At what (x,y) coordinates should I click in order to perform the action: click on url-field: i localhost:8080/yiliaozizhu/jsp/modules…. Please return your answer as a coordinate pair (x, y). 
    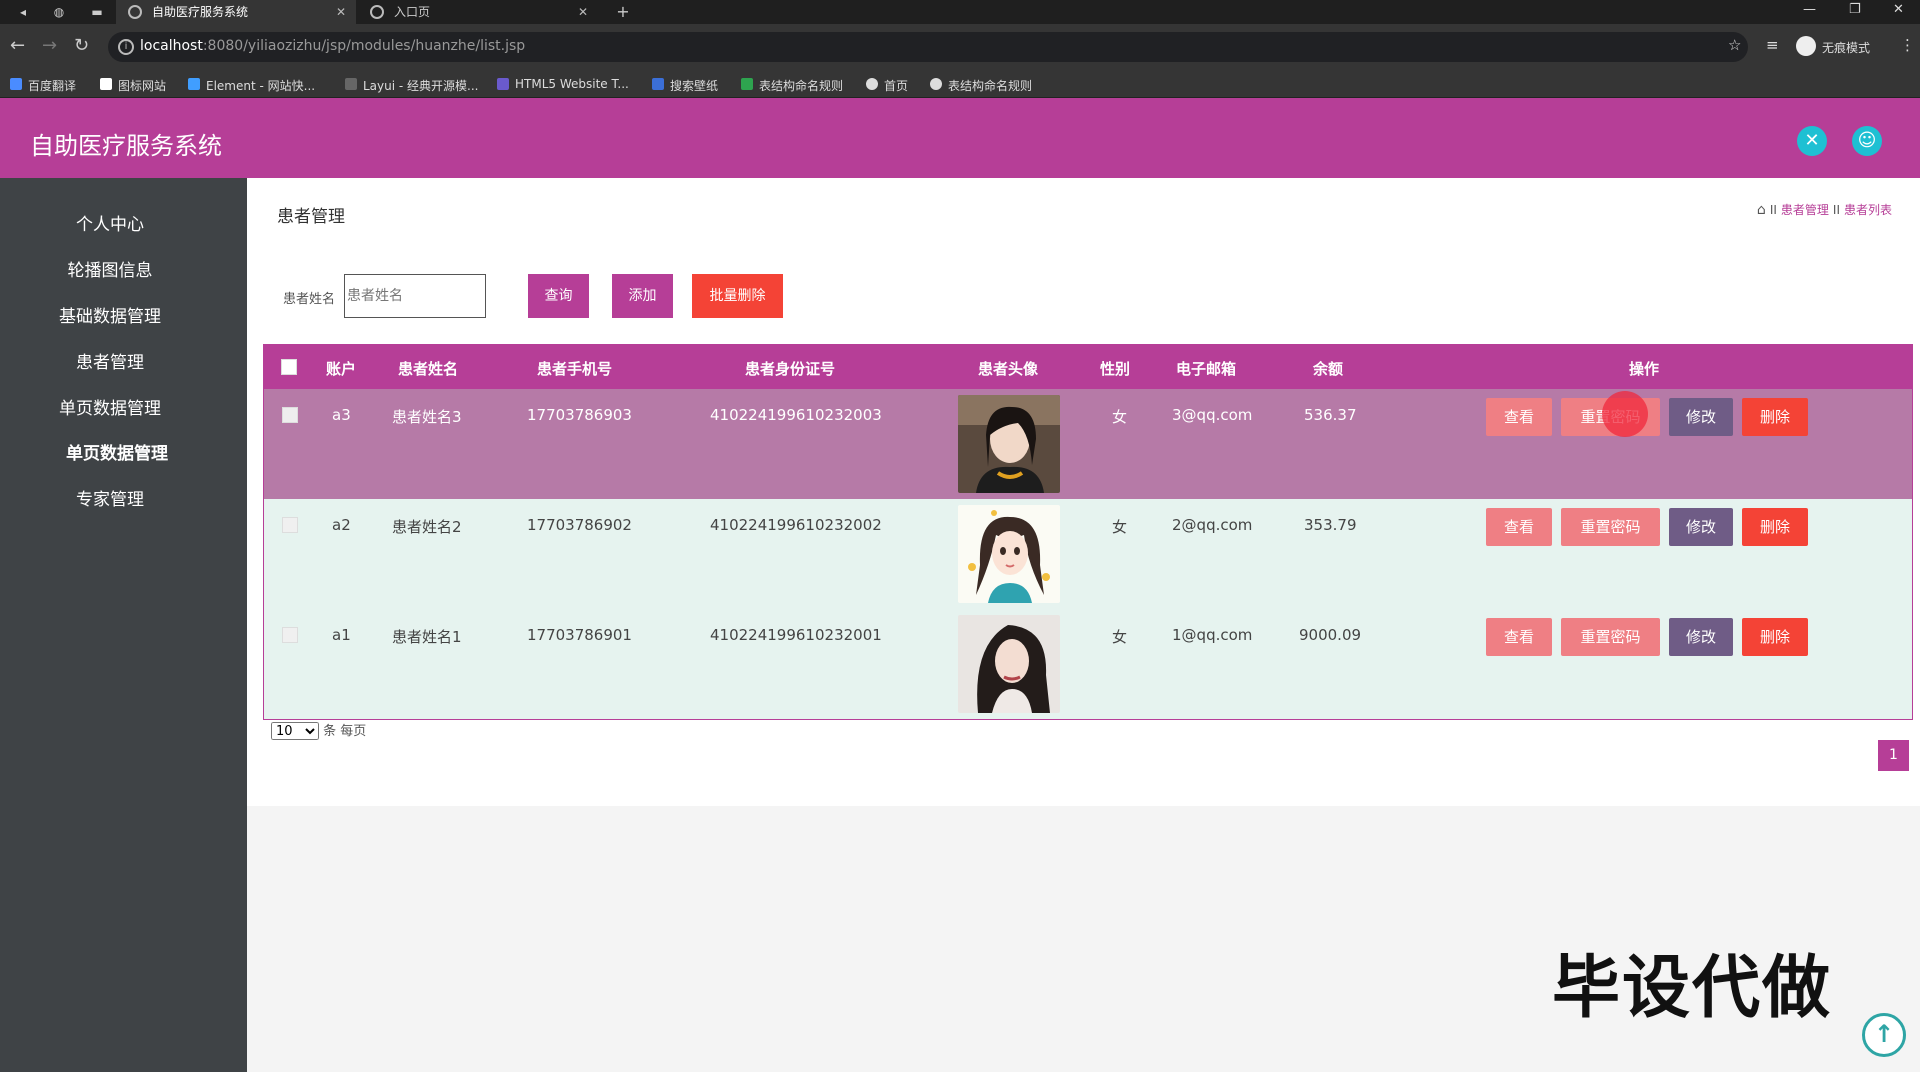
    Looking at the image, I should click on (928, 47).